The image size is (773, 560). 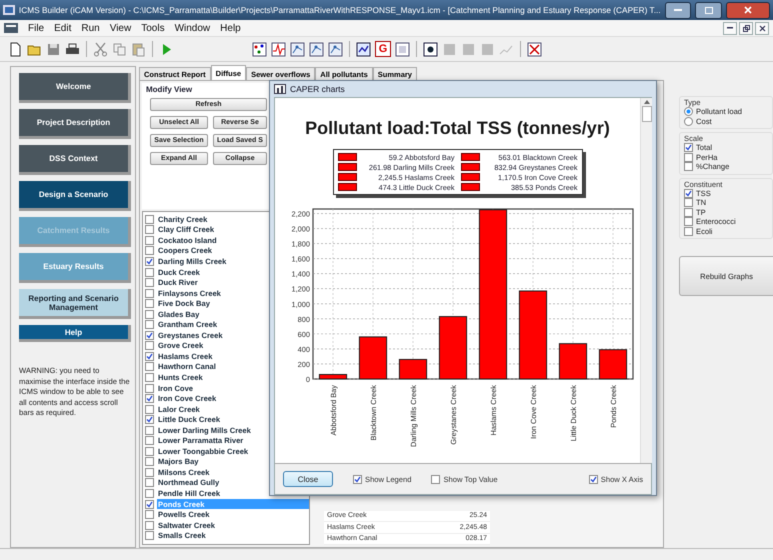 What do you see at coordinates (534, 49) in the screenshot?
I see `cross-chart-icon` at bounding box center [534, 49].